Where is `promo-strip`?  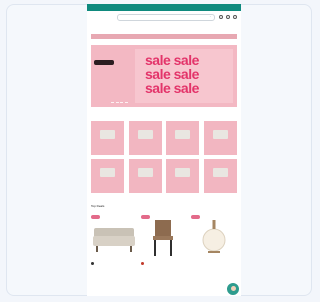 promo-strip is located at coordinates (164, 36).